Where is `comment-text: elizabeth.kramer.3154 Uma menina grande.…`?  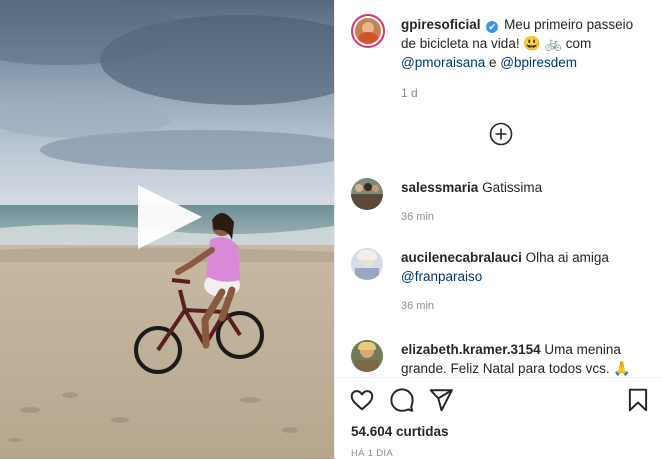
comment-text: elizabeth.kramer.3154 Uma menina grande.… is located at coordinates (526, 359).